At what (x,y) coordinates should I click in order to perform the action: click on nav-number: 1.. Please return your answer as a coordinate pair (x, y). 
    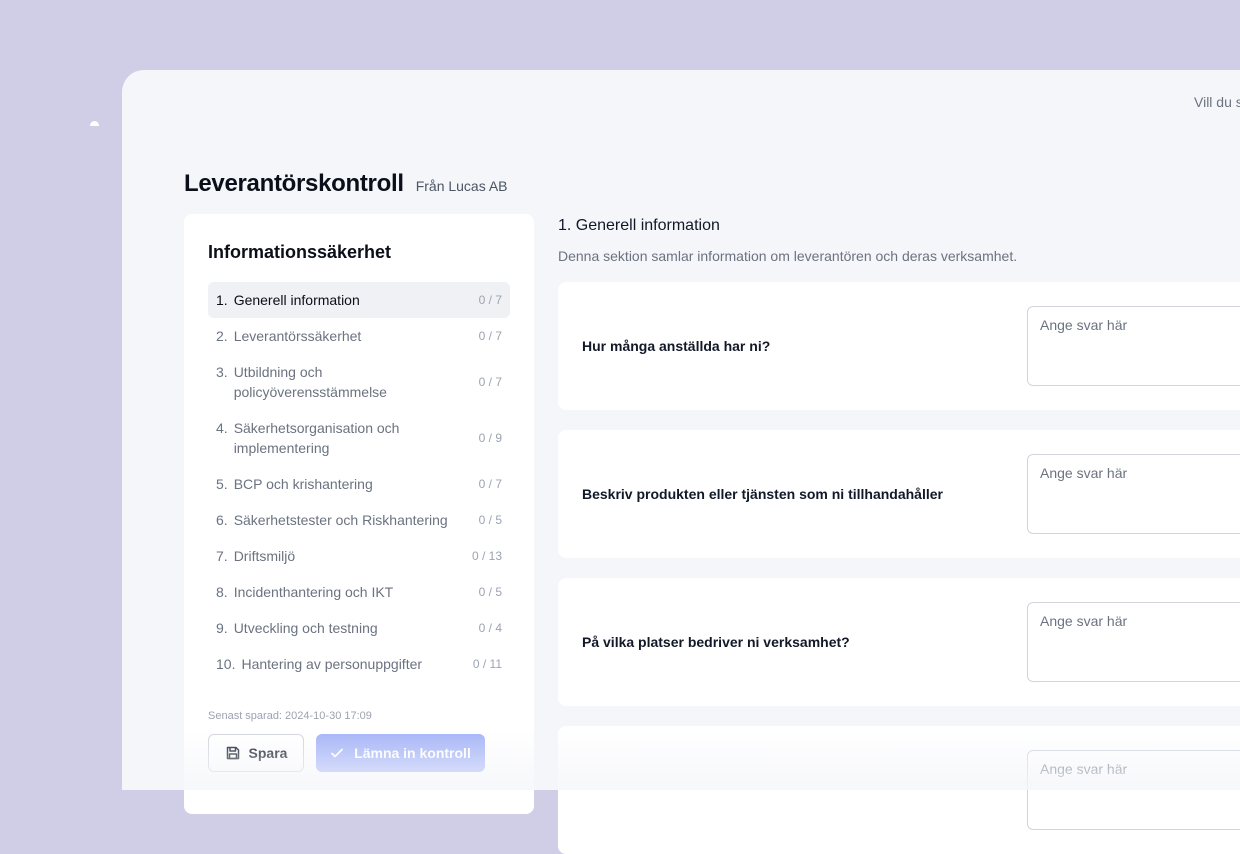
    Looking at the image, I should click on (222, 300).